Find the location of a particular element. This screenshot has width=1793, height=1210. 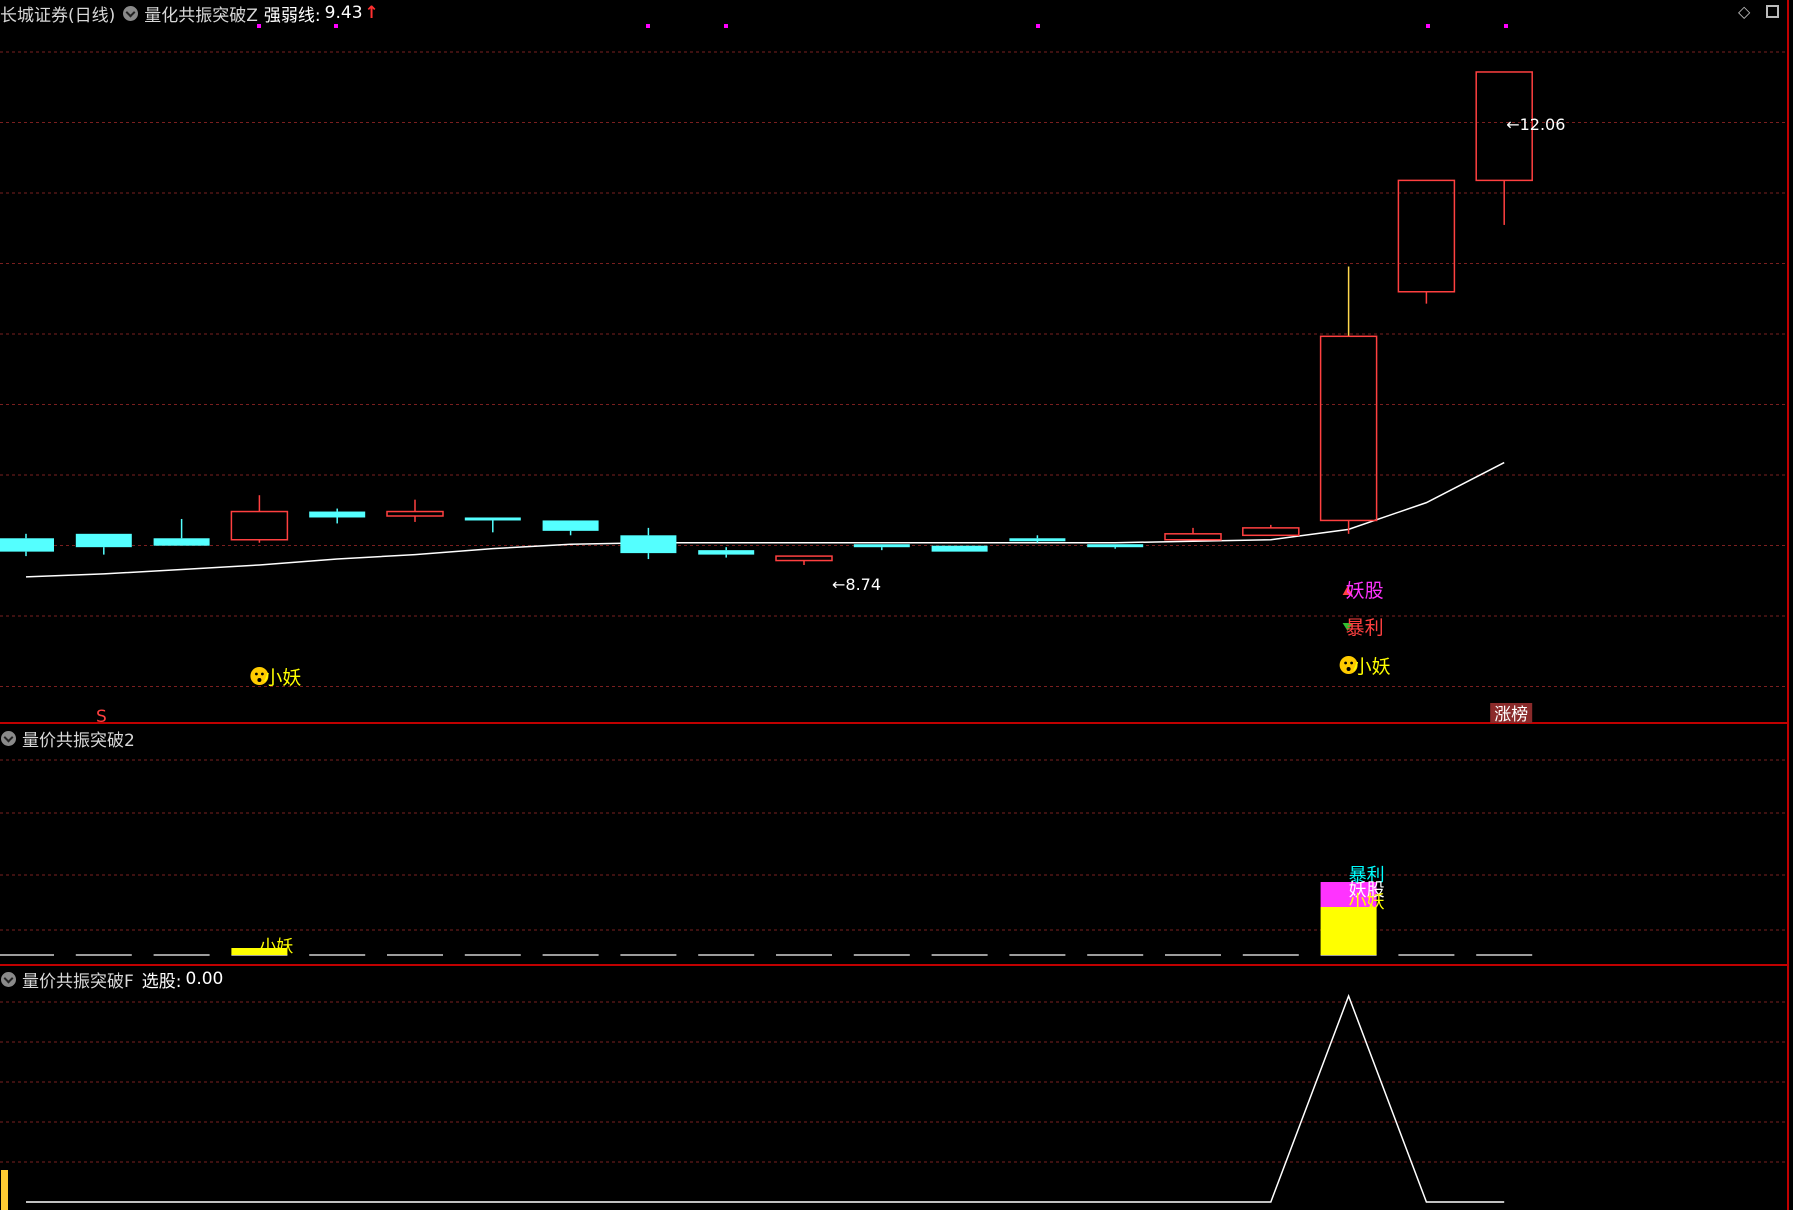

signal-s: S is located at coordinates (101, 717).